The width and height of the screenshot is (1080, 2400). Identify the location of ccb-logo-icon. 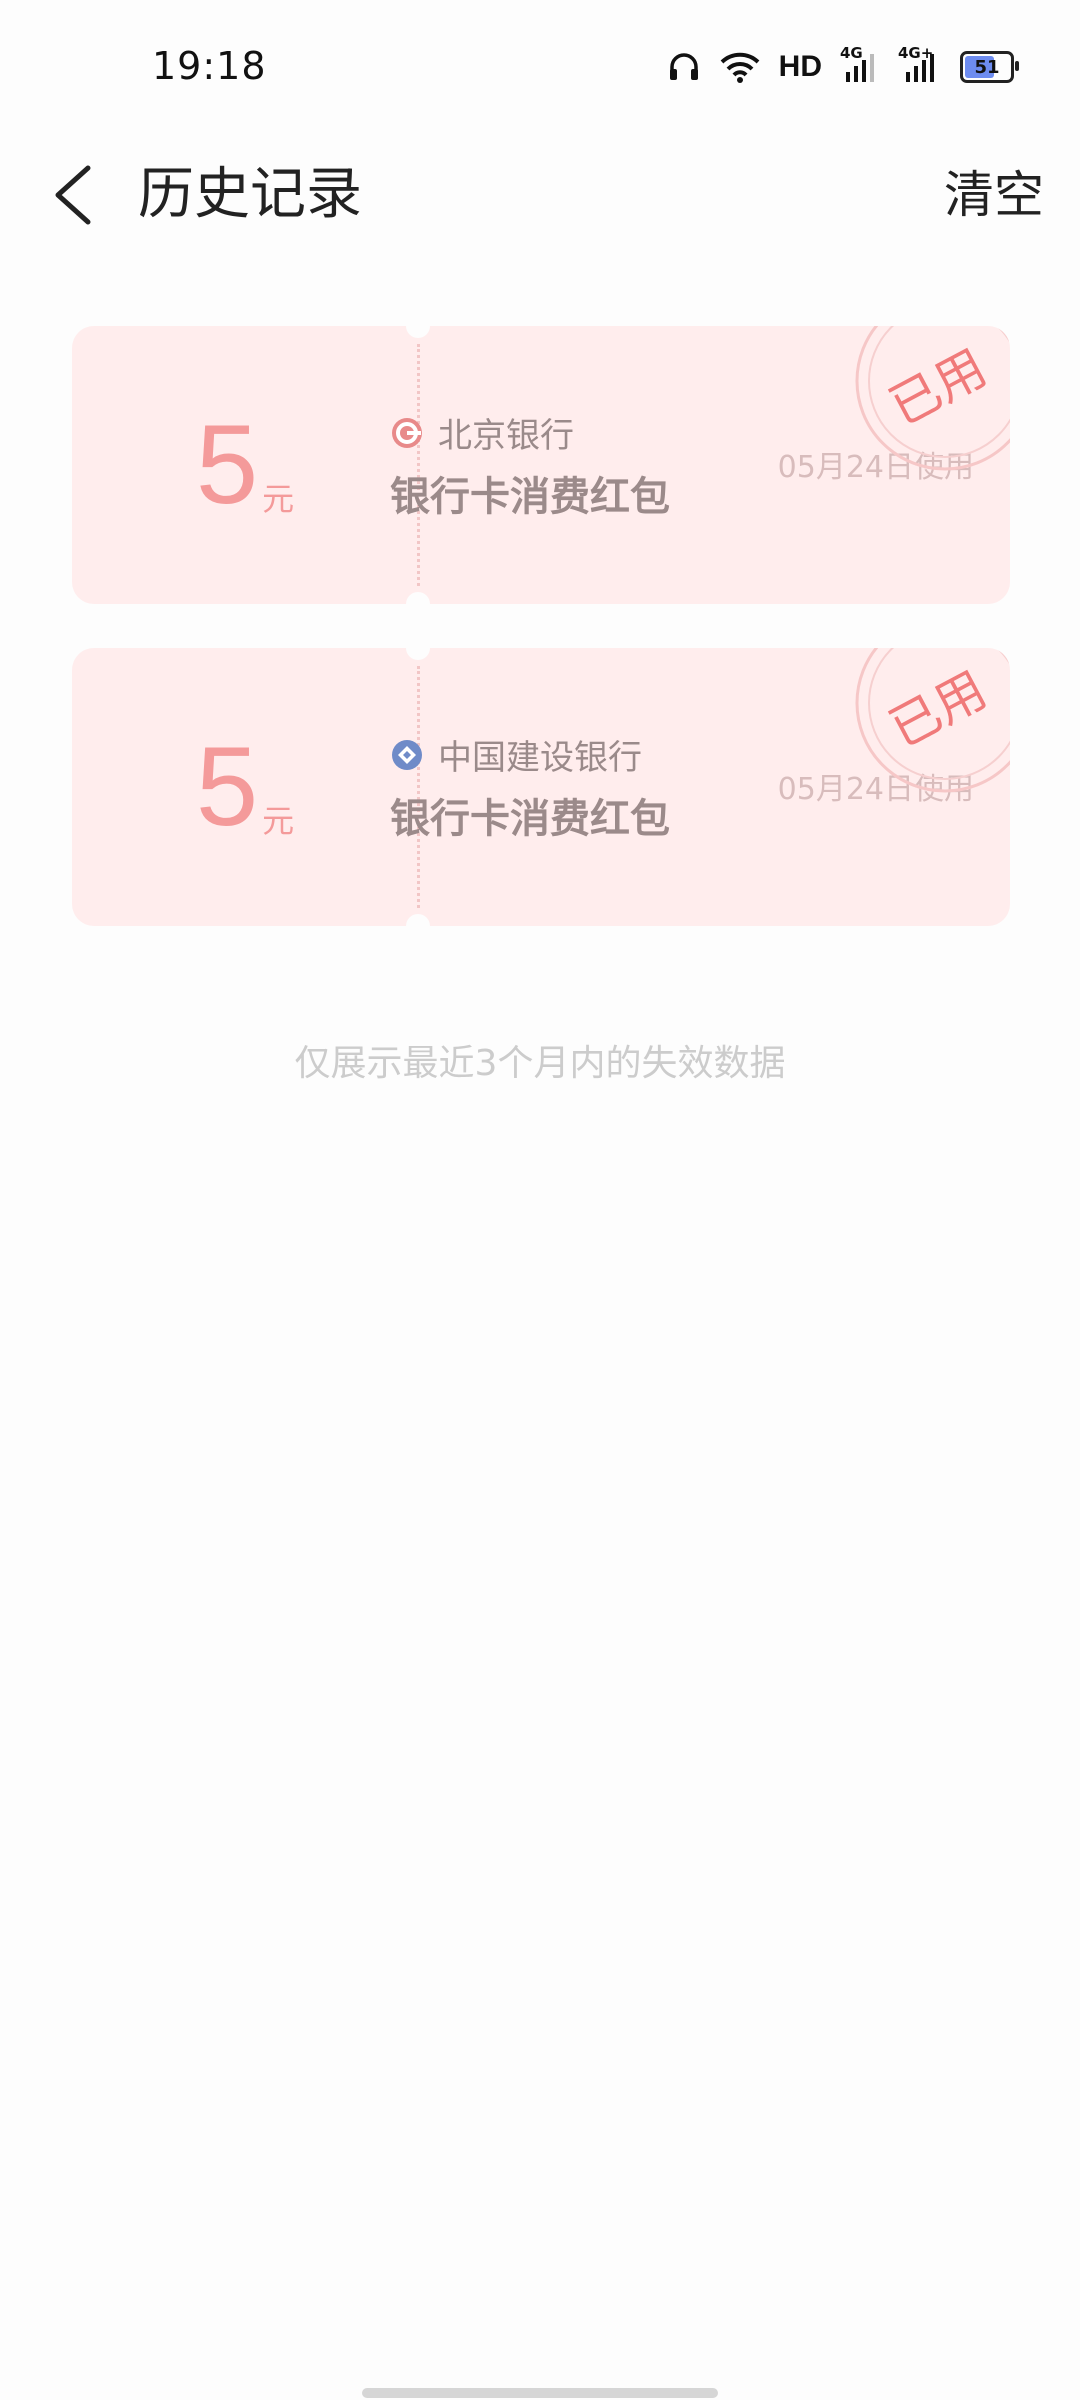
(407, 755).